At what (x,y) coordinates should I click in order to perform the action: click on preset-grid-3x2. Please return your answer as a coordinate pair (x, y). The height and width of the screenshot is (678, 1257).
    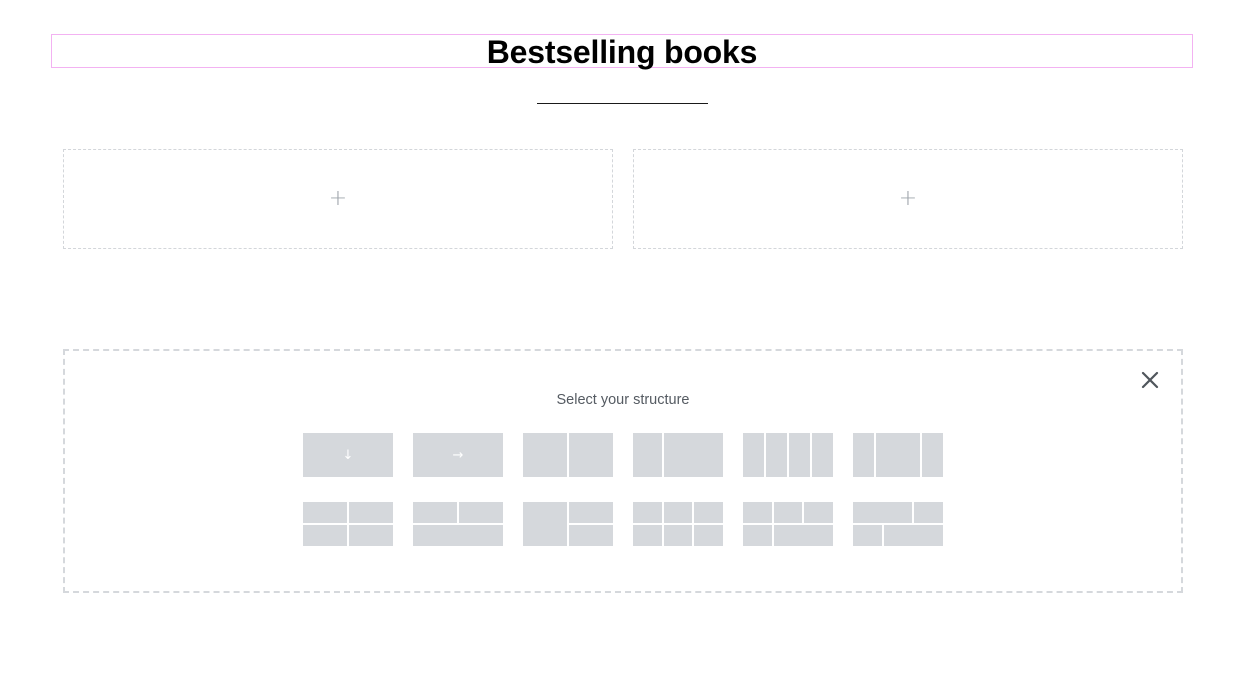
    Looking at the image, I should click on (678, 524).